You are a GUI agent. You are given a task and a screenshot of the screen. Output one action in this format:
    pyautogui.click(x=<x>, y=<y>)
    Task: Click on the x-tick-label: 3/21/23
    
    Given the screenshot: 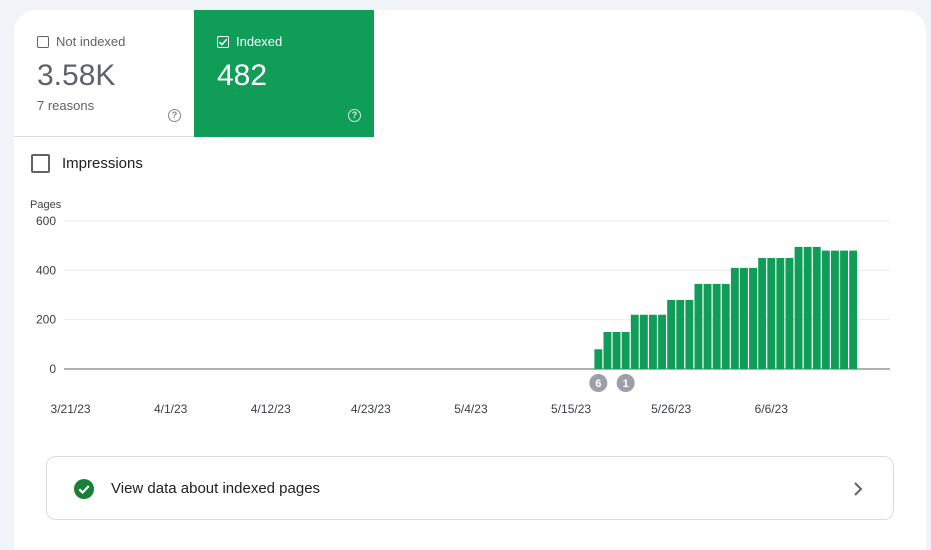 What is the action you would take?
    pyautogui.click(x=71, y=409)
    